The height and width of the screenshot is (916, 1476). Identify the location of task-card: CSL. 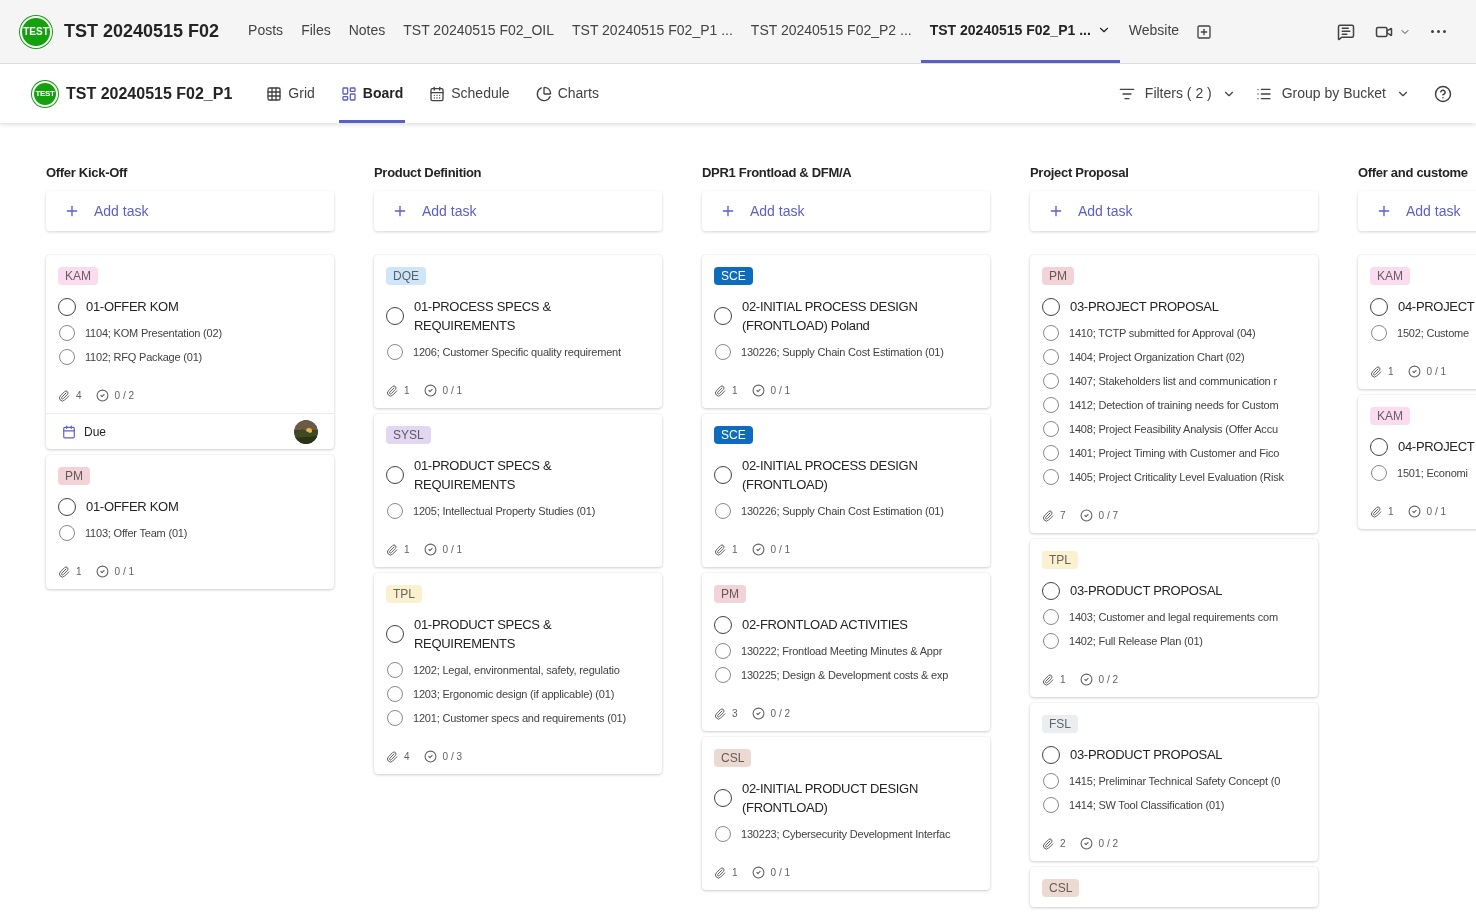
(1174, 887).